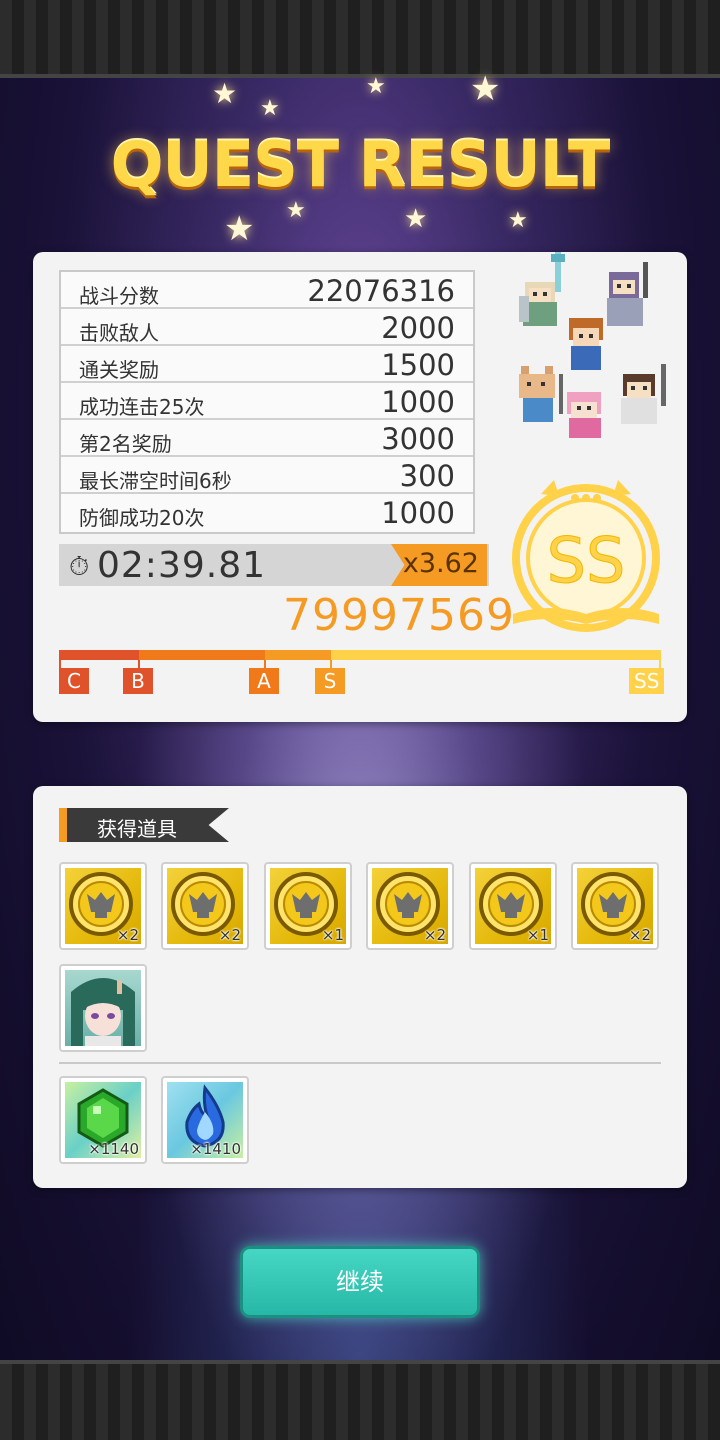  I want to click on score-value: 3000, so click(418, 439).